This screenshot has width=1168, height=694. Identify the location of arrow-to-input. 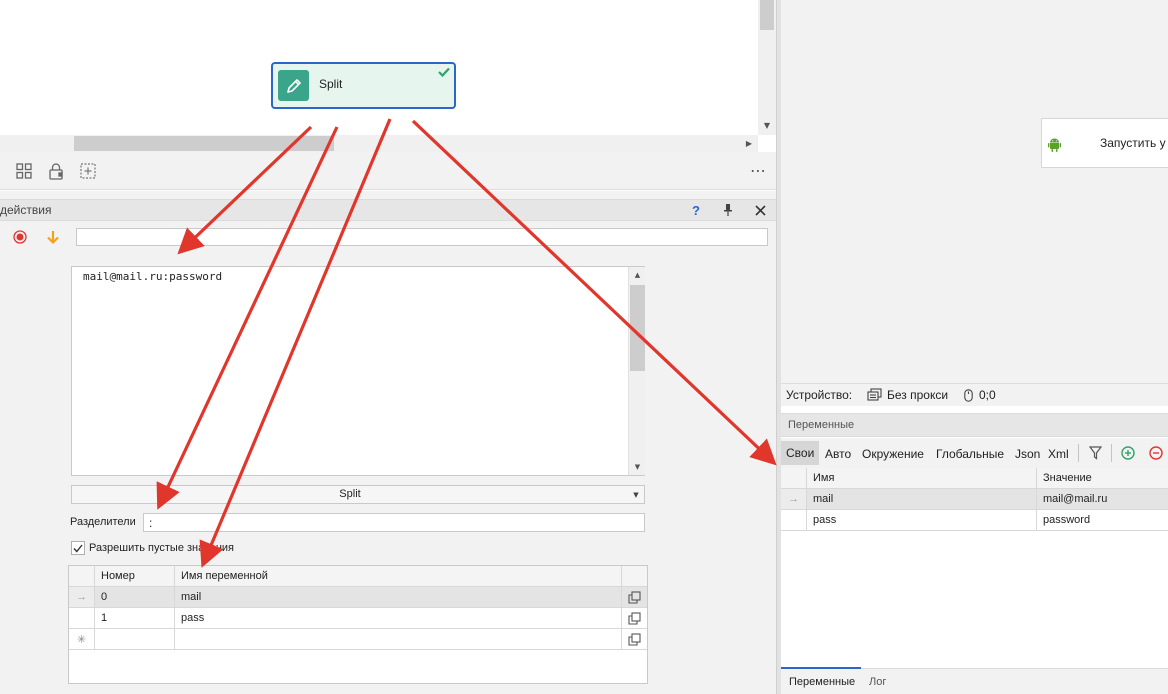
(245, 190).